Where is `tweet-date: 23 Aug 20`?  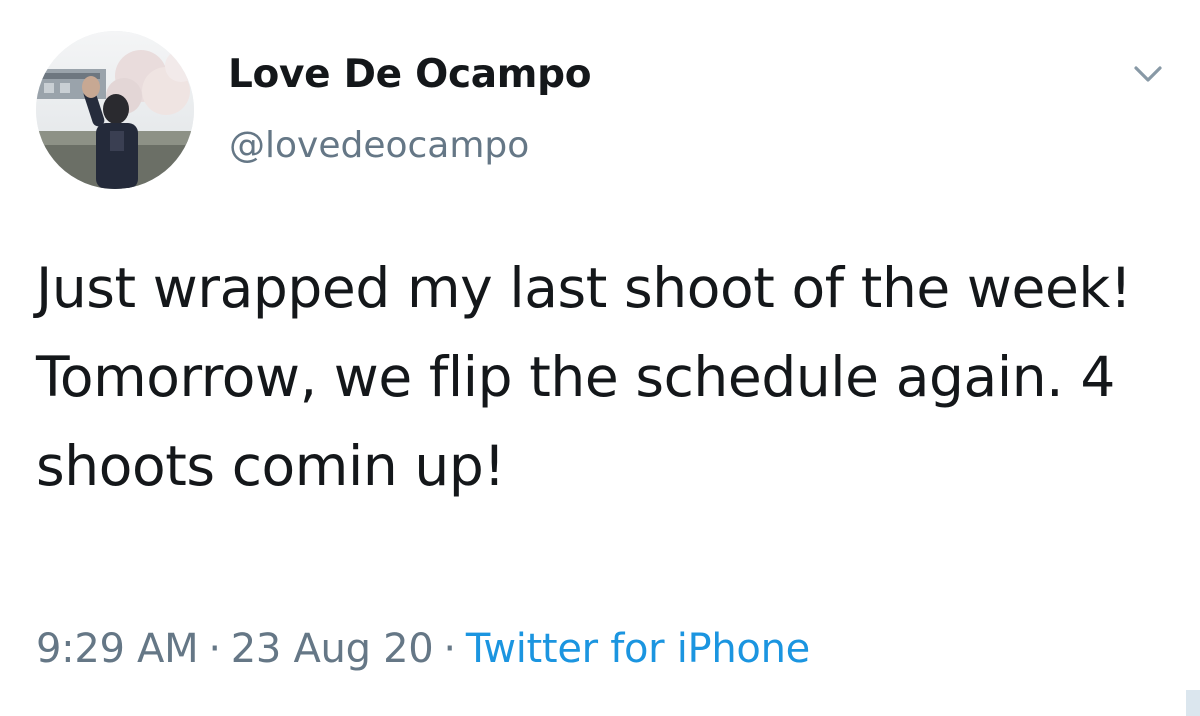
tweet-date: 23 Aug 20 is located at coordinates (332, 649).